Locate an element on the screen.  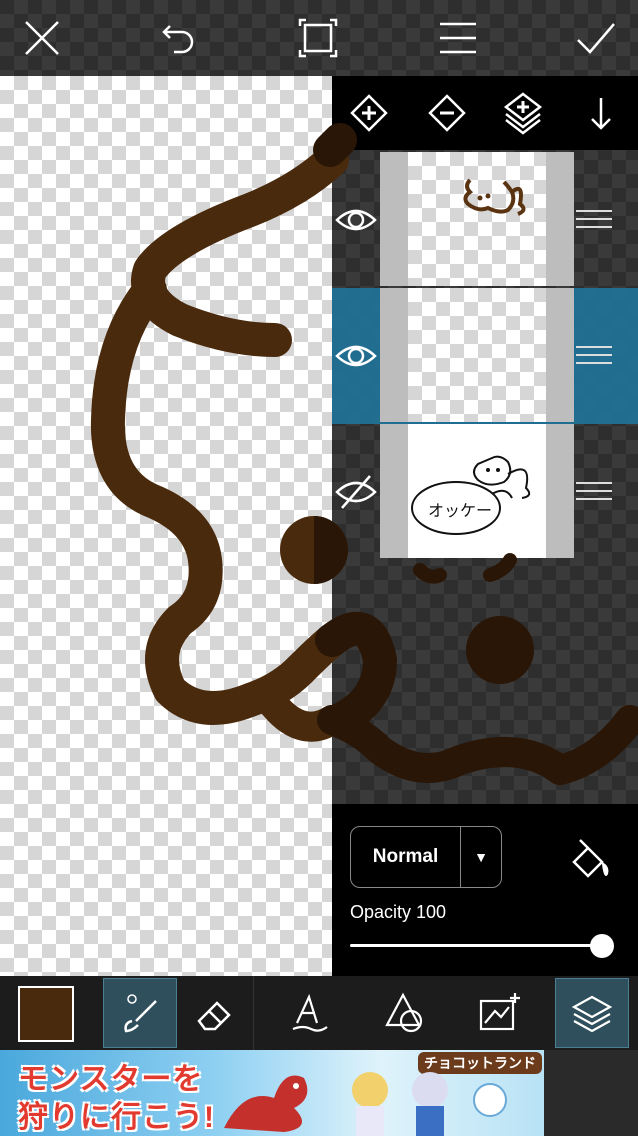
close-button is located at coordinates (42, 38).